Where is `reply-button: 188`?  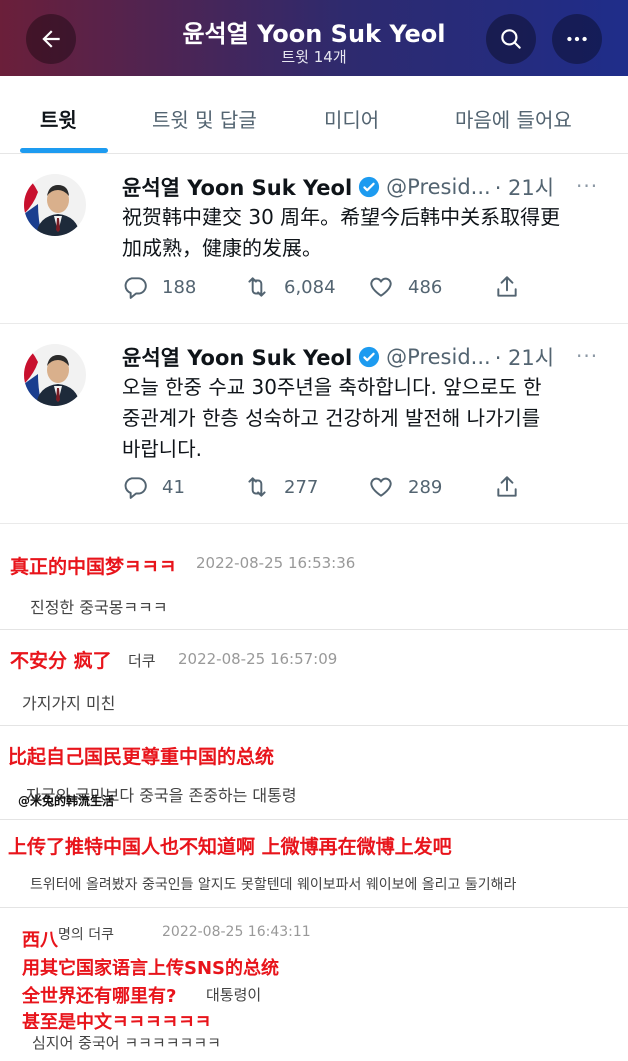
reply-button: 188 is located at coordinates (159, 287).